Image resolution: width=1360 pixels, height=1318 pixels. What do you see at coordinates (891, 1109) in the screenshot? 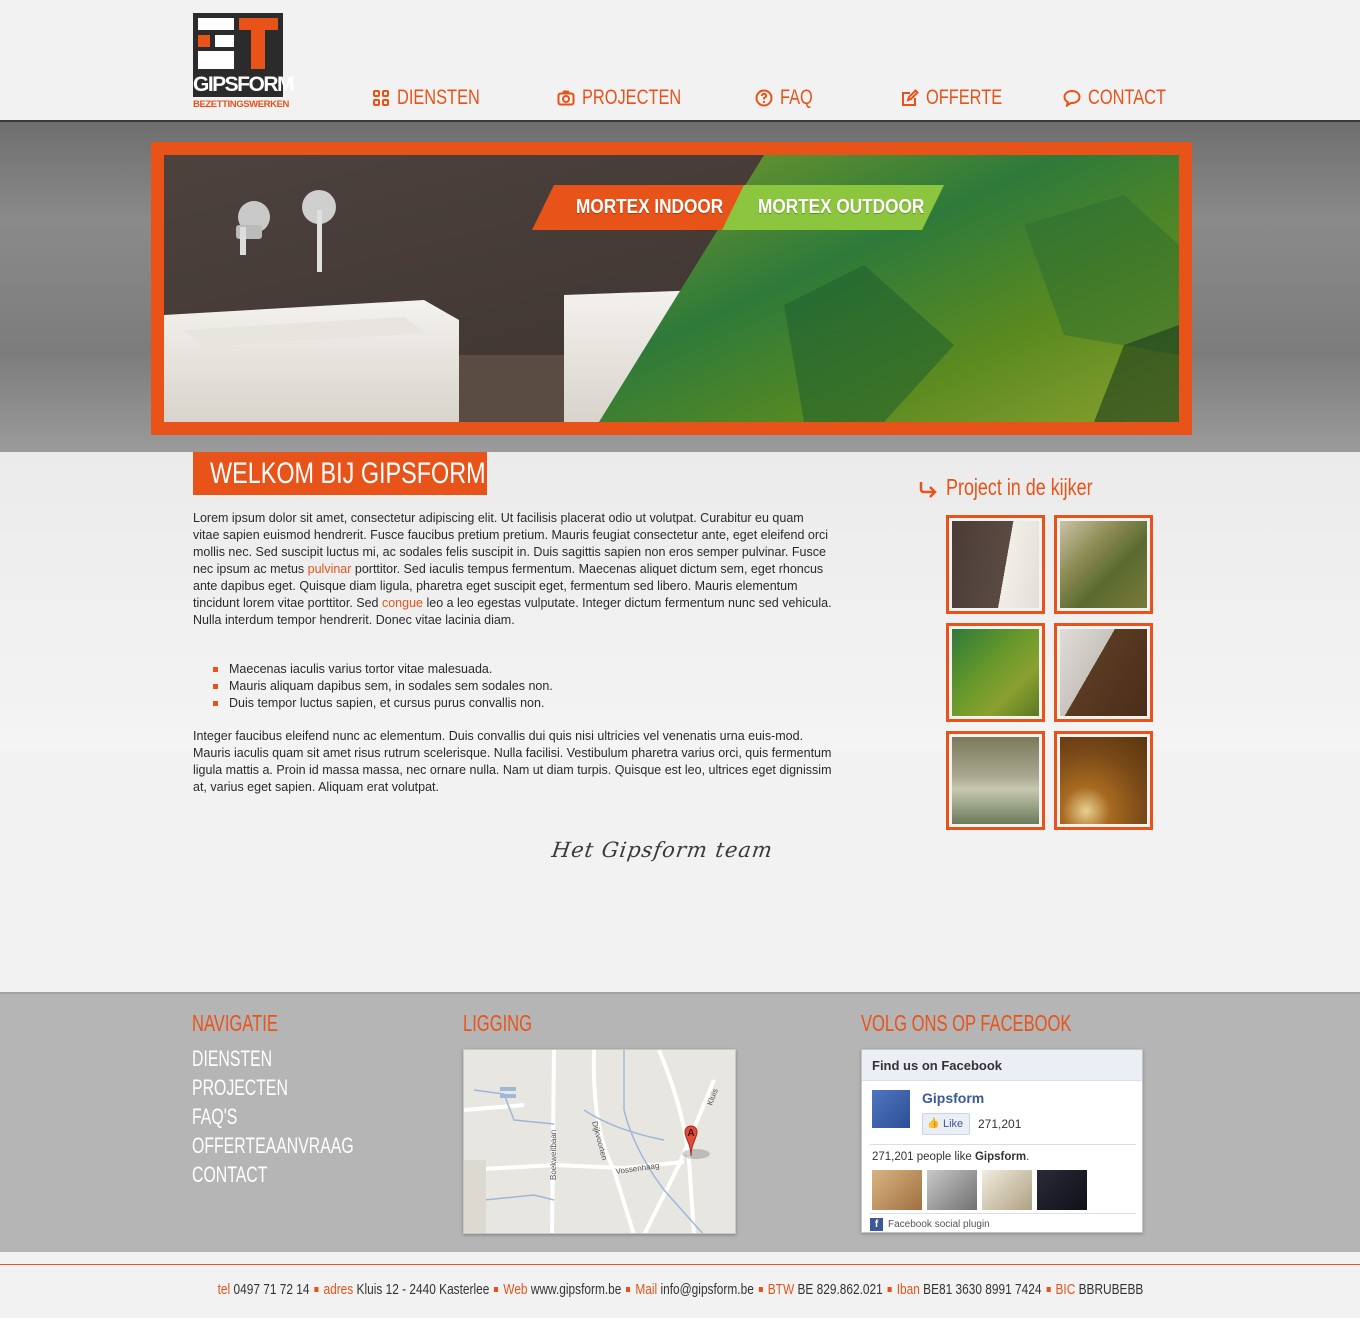
I see `fb-page-icon` at bounding box center [891, 1109].